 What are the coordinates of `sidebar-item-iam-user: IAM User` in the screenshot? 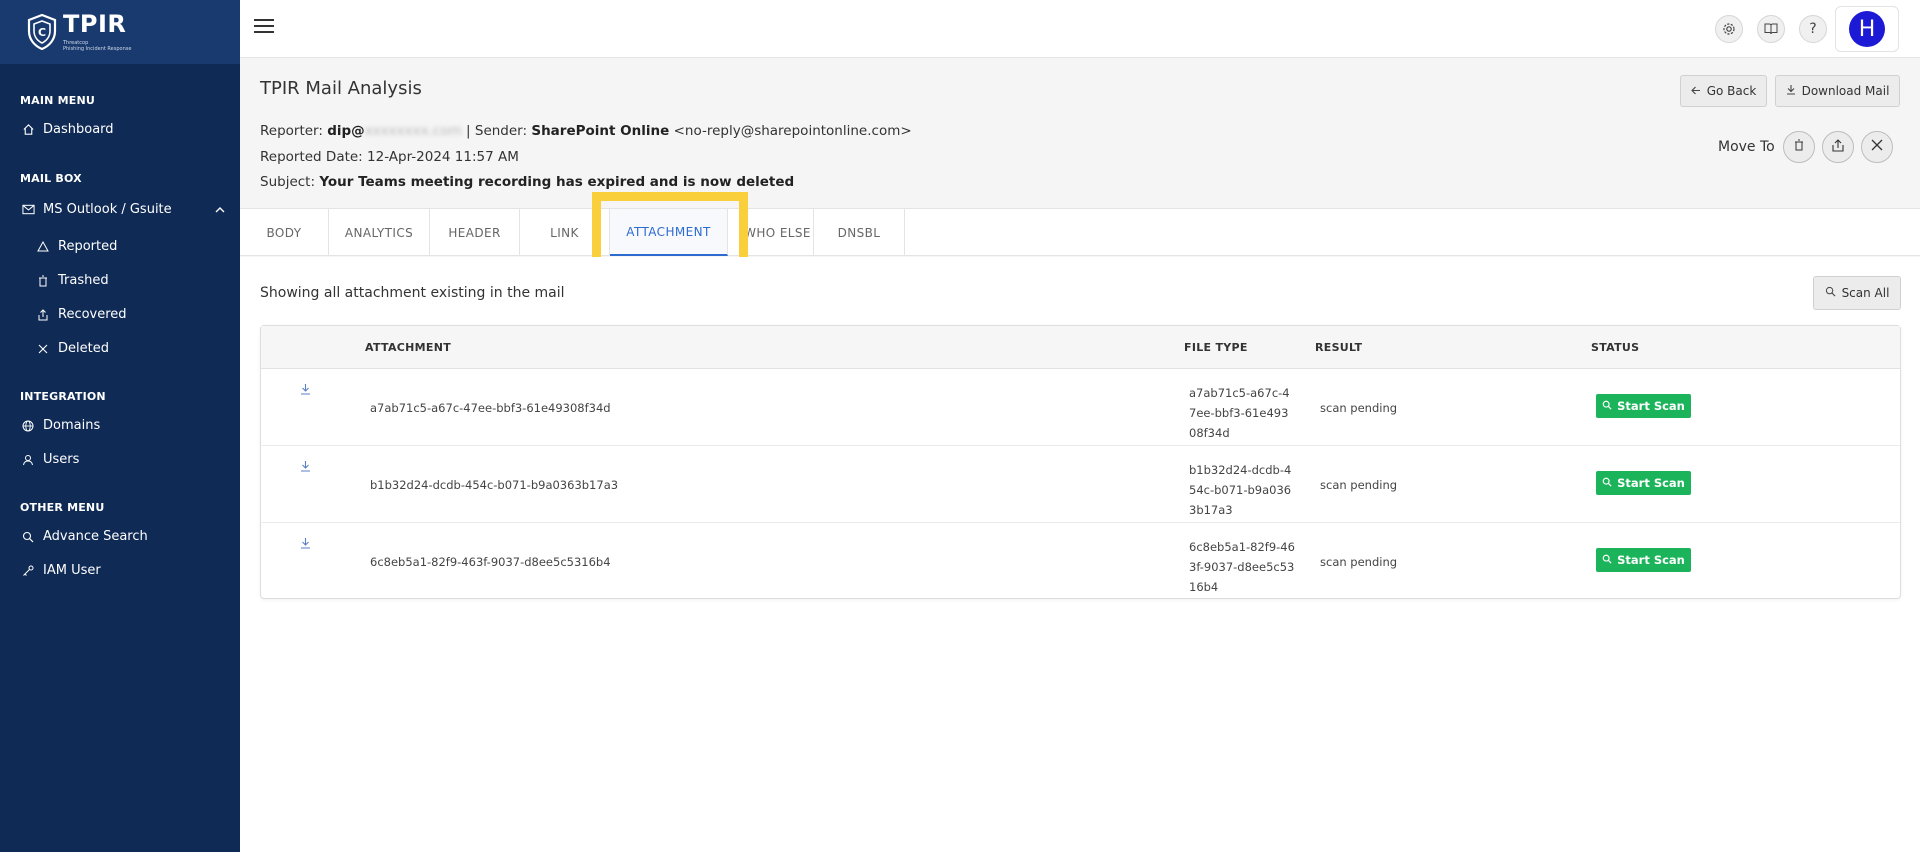 It's located at (60, 570).